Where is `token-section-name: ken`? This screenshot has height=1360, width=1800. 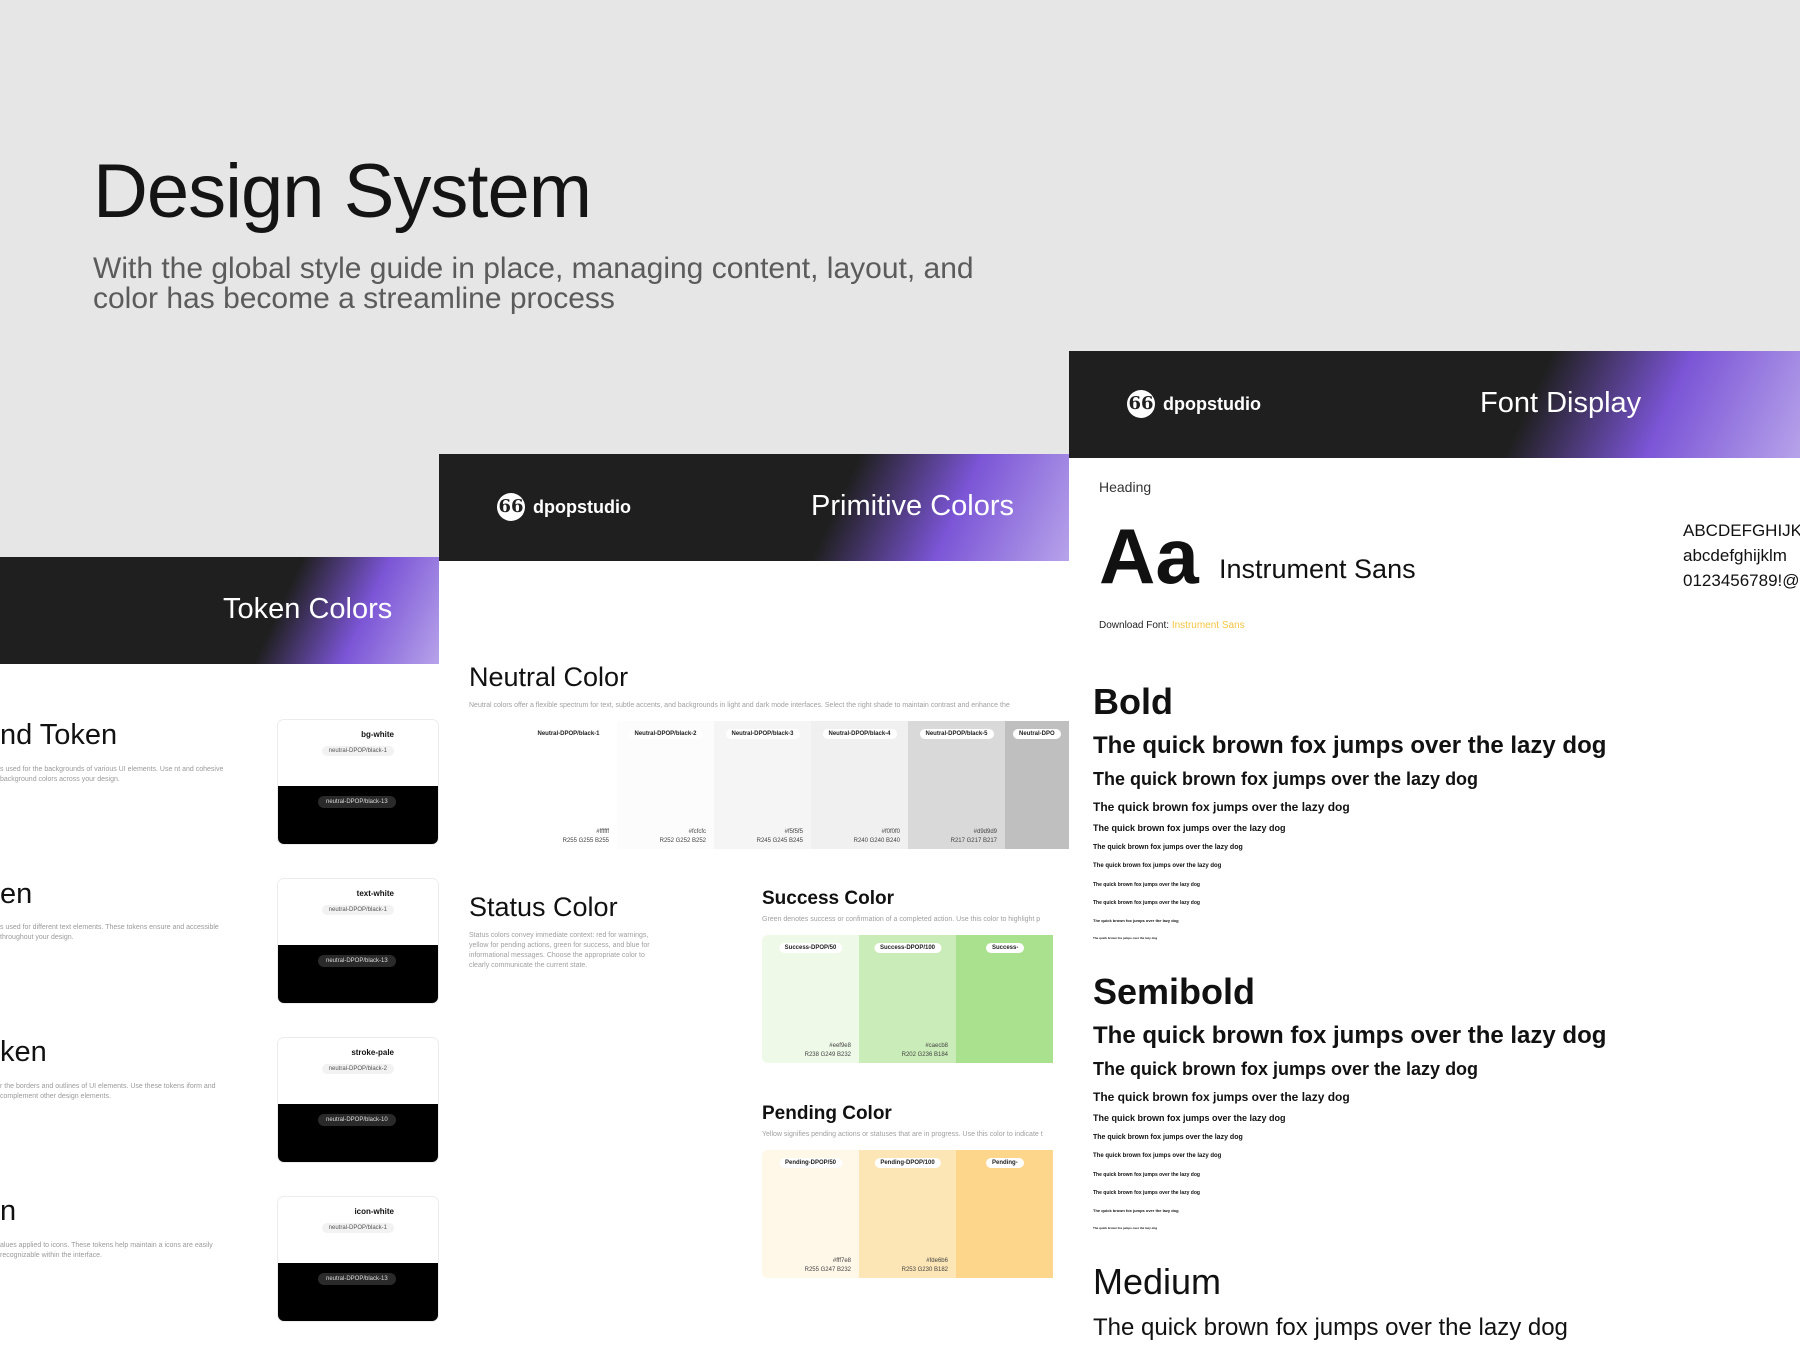
token-section-name: ken is located at coordinates (23, 1052).